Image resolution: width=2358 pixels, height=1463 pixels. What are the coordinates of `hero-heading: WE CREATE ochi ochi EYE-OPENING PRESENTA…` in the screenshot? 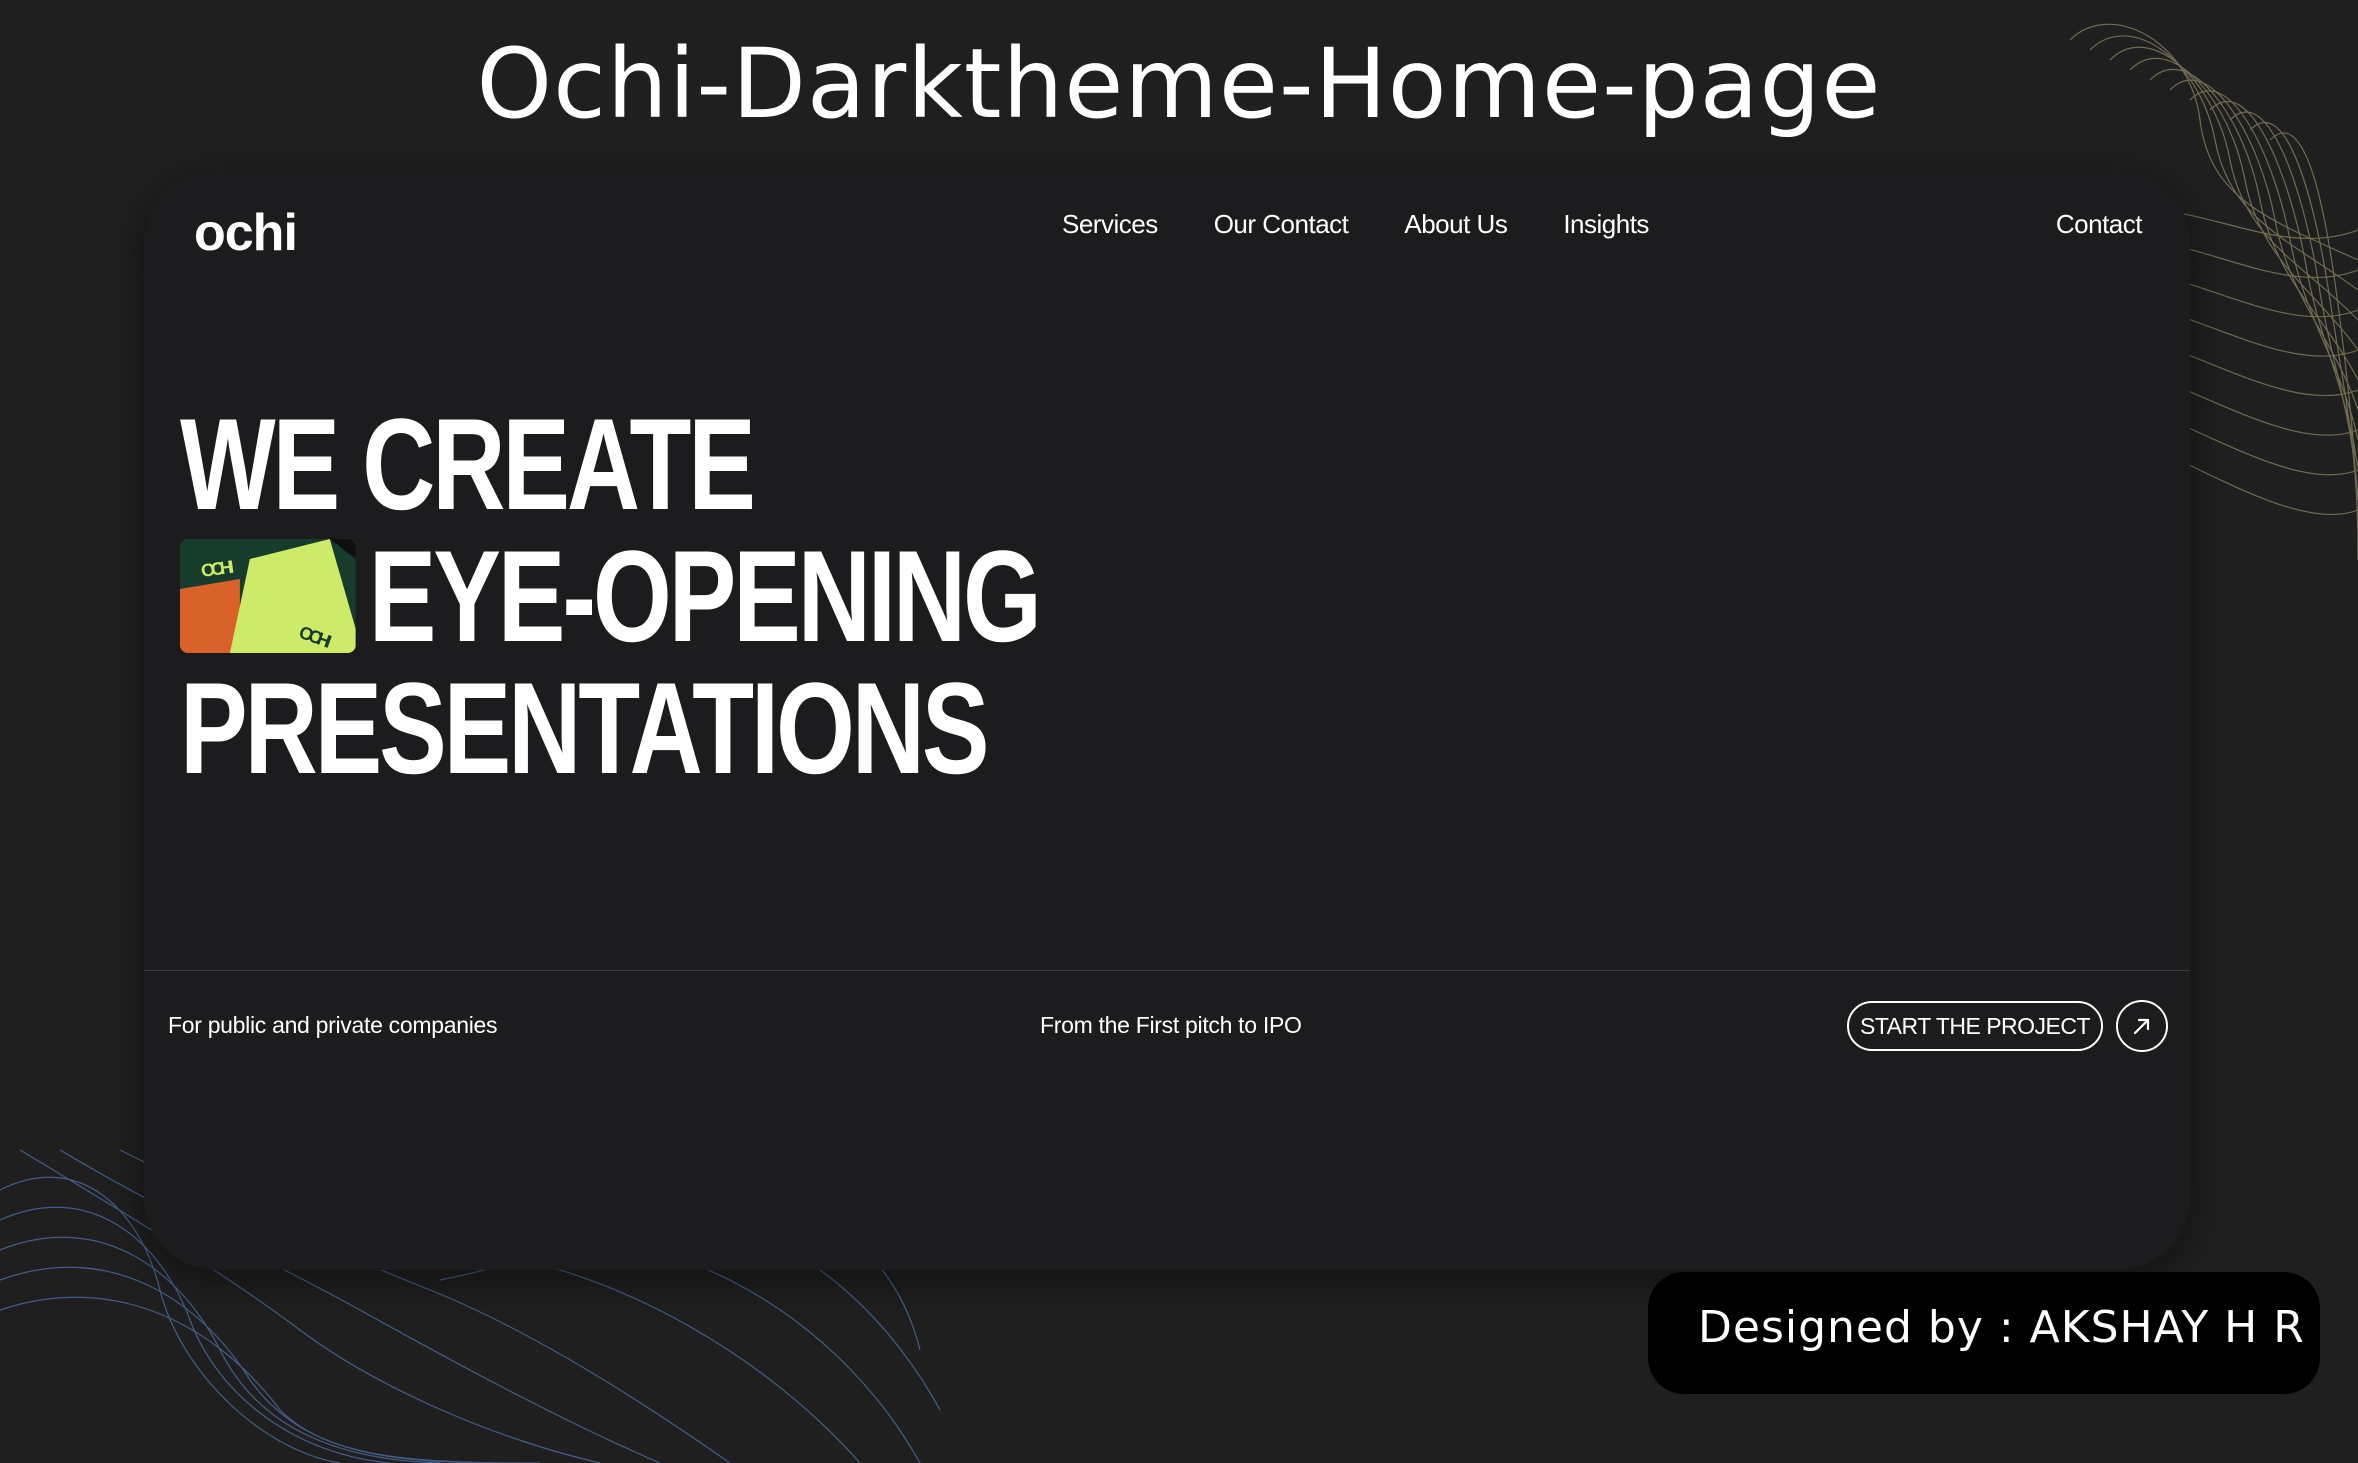 It's located at (730, 596).